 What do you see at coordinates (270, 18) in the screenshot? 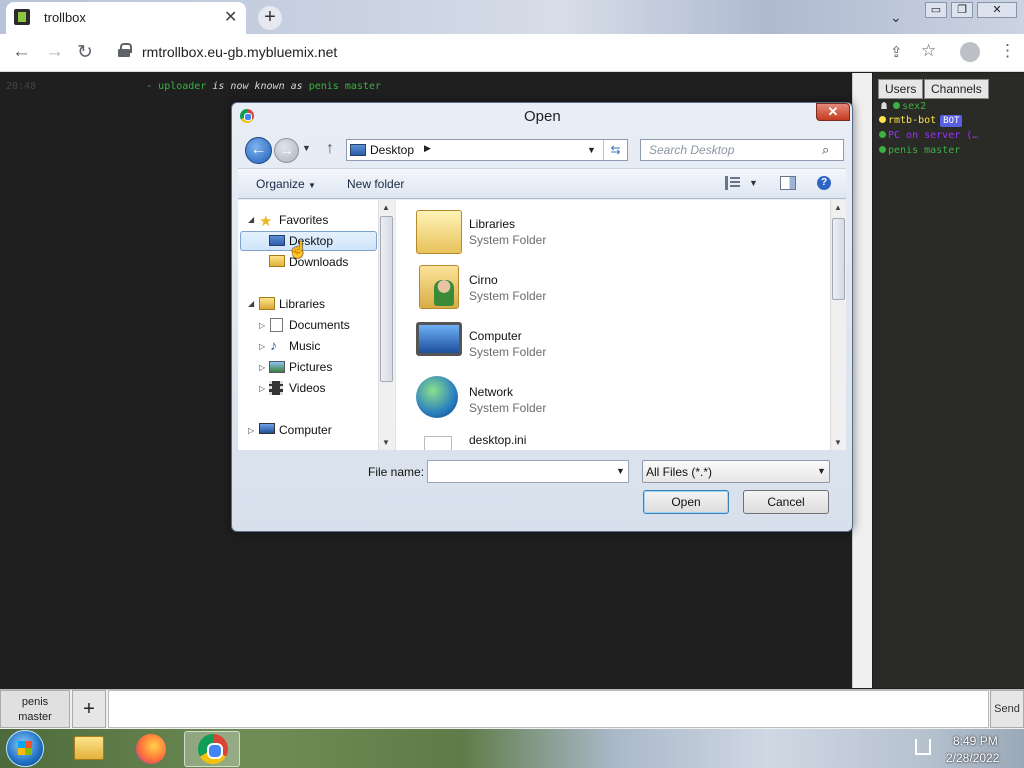
I see `new-tab-button: +` at bounding box center [270, 18].